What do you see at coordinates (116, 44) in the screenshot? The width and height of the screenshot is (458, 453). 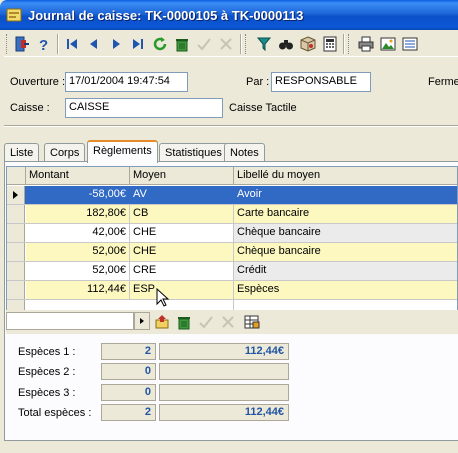 I see `next-icon` at bounding box center [116, 44].